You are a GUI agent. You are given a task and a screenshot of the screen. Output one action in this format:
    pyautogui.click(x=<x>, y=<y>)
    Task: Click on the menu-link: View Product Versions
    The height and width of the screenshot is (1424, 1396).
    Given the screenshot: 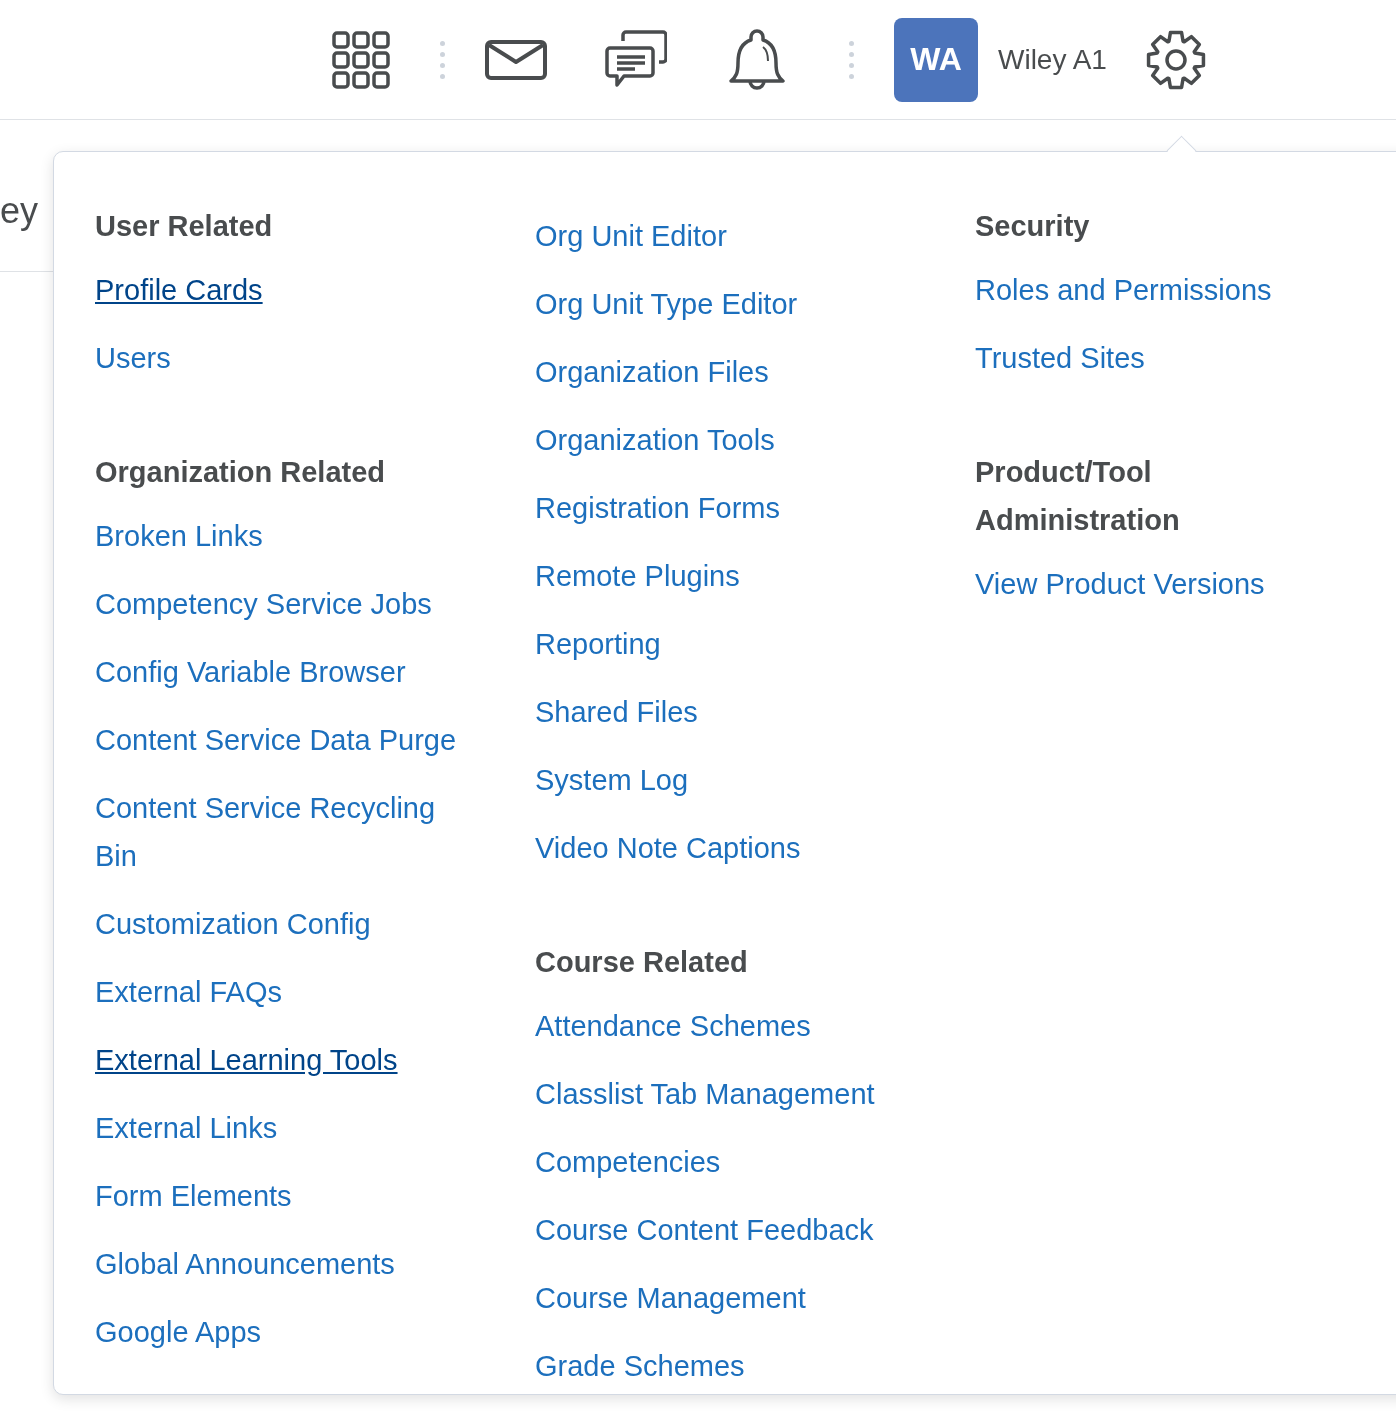 What is the action you would take?
    pyautogui.click(x=1120, y=584)
    